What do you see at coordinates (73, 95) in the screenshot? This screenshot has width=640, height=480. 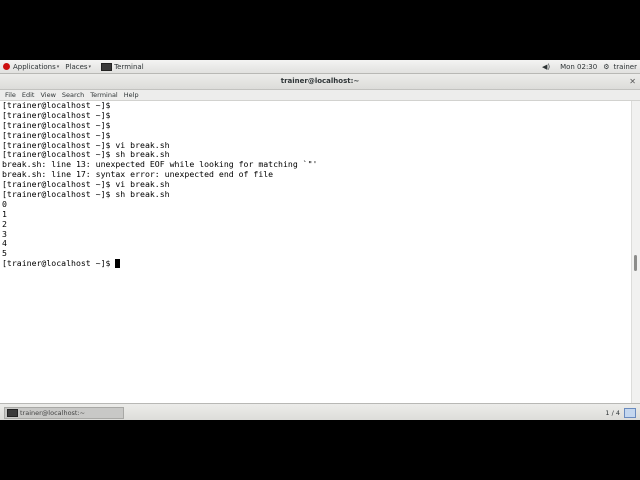 I see `menu-search: Search` at bounding box center [73, 95].